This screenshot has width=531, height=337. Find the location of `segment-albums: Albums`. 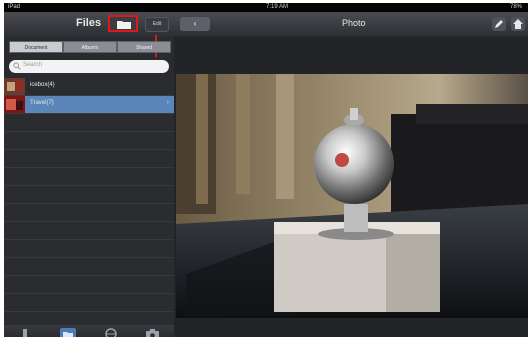

segment-albums: Albums is located at coordinates (90, 47).